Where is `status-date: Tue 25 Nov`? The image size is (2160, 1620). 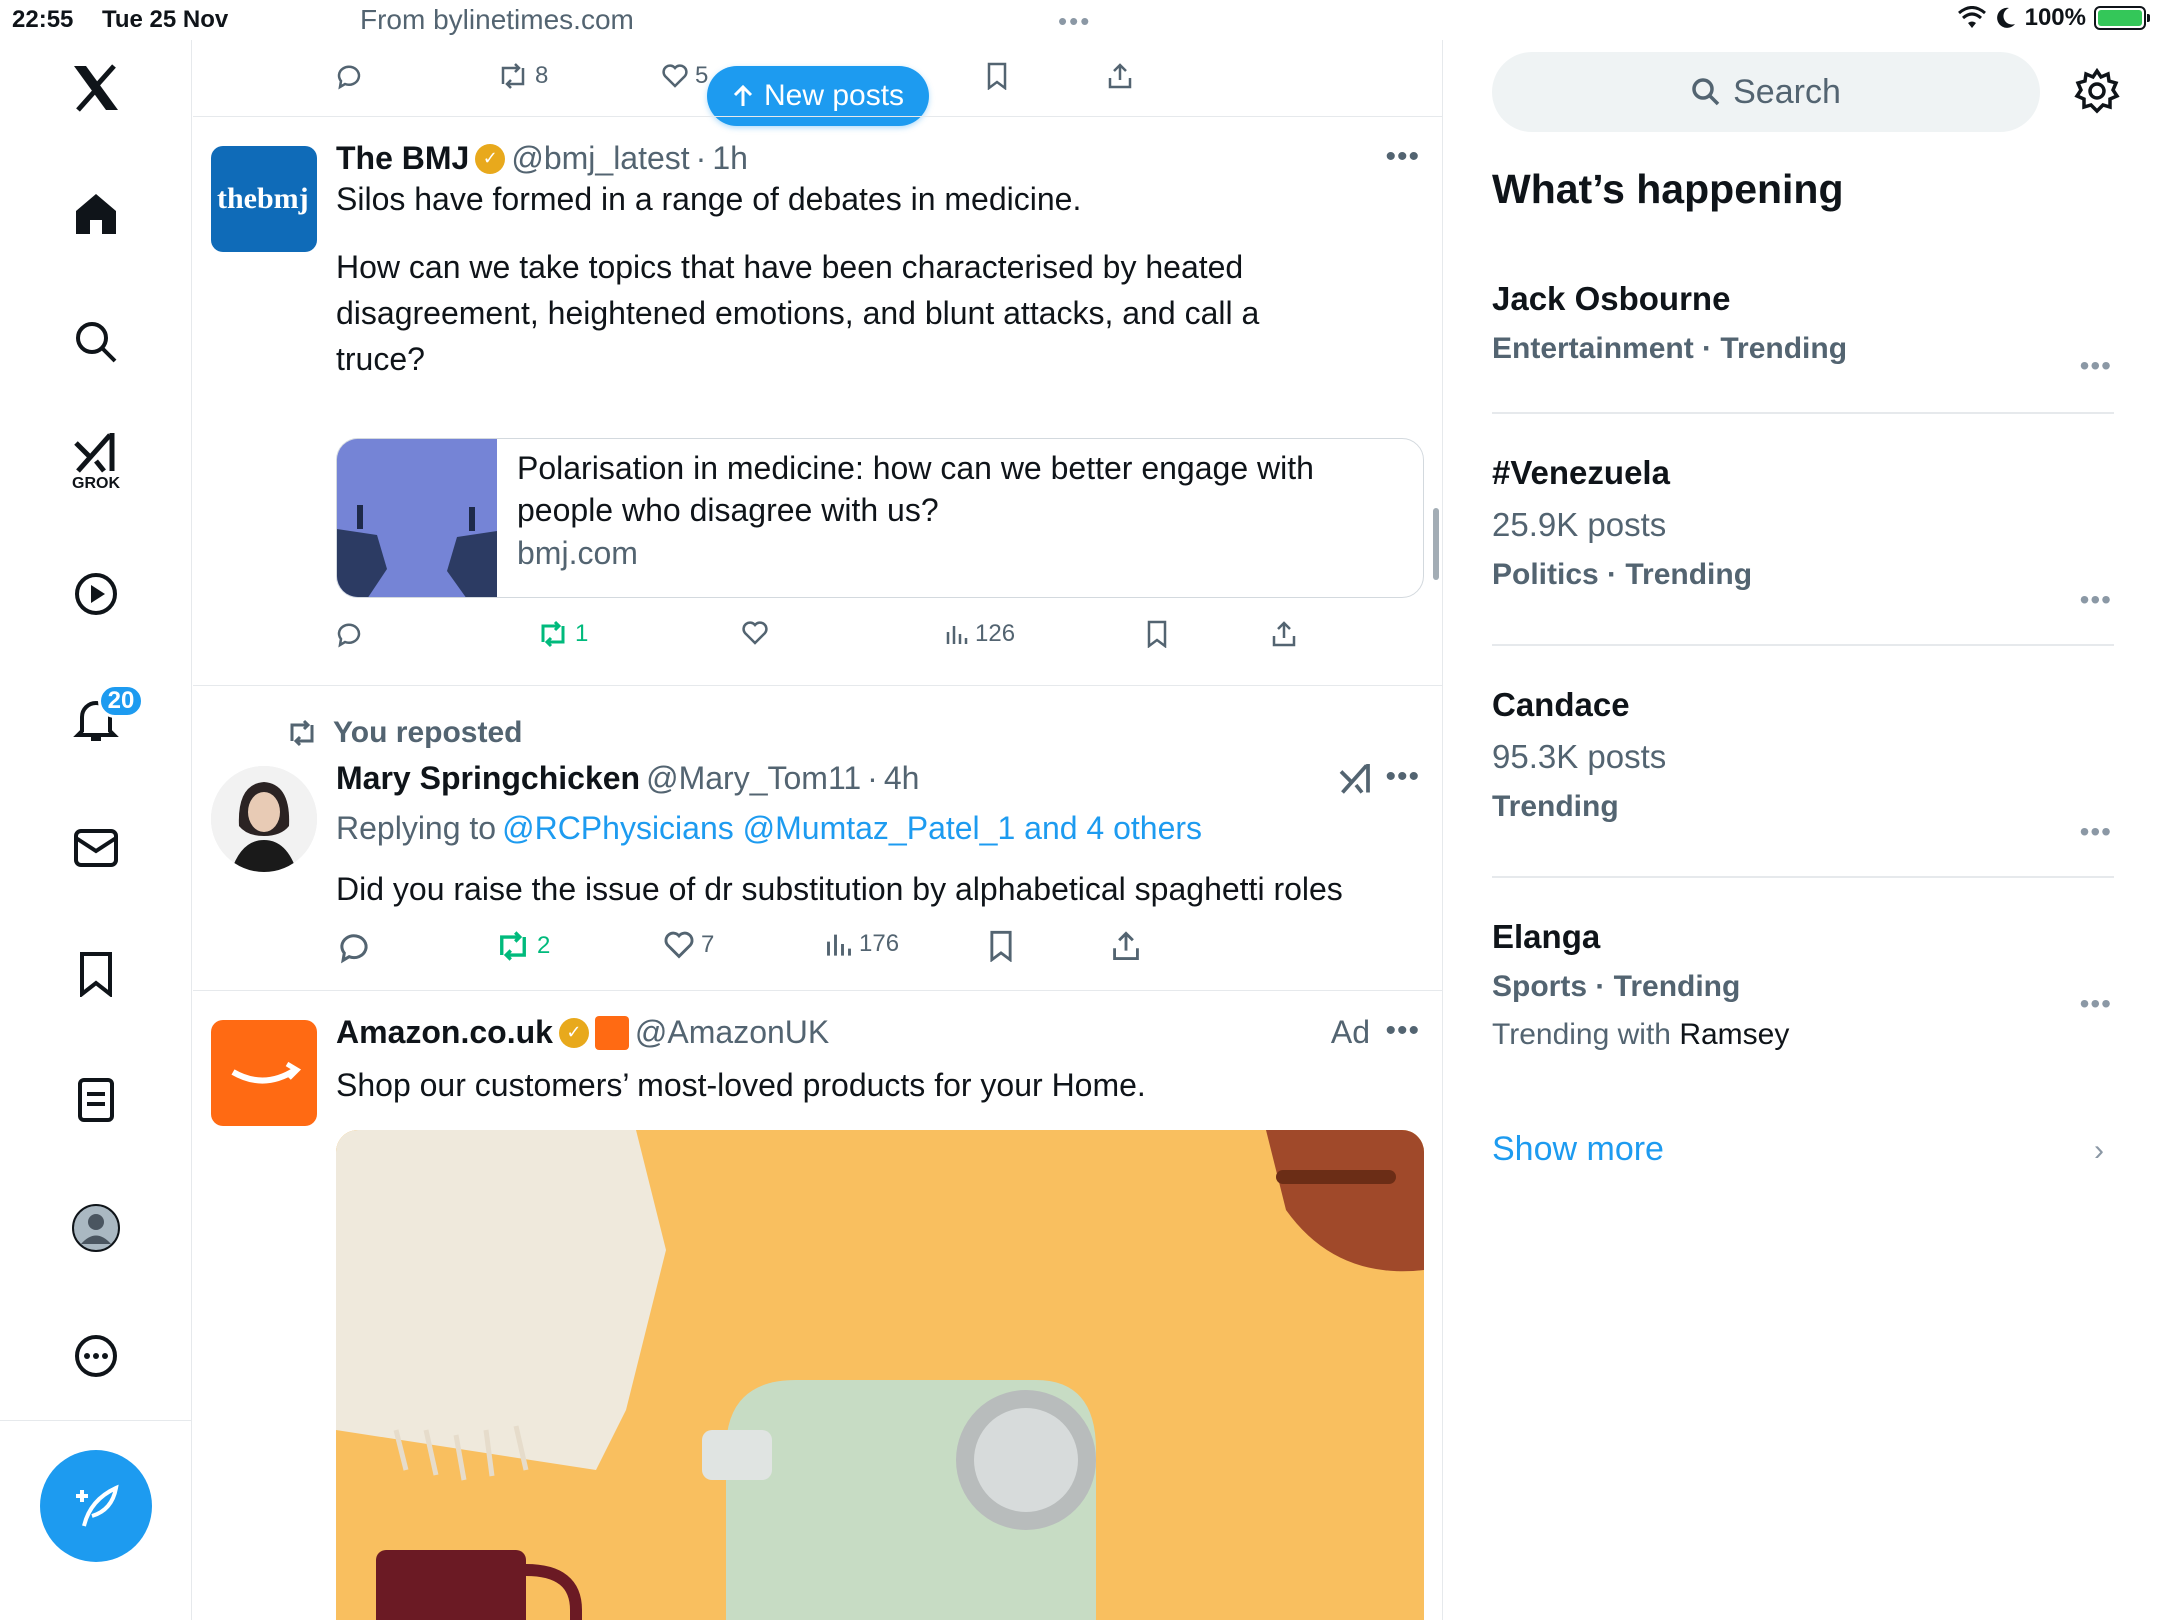
status-date: Tue 25 Nov is located at coordinates (165, 19).